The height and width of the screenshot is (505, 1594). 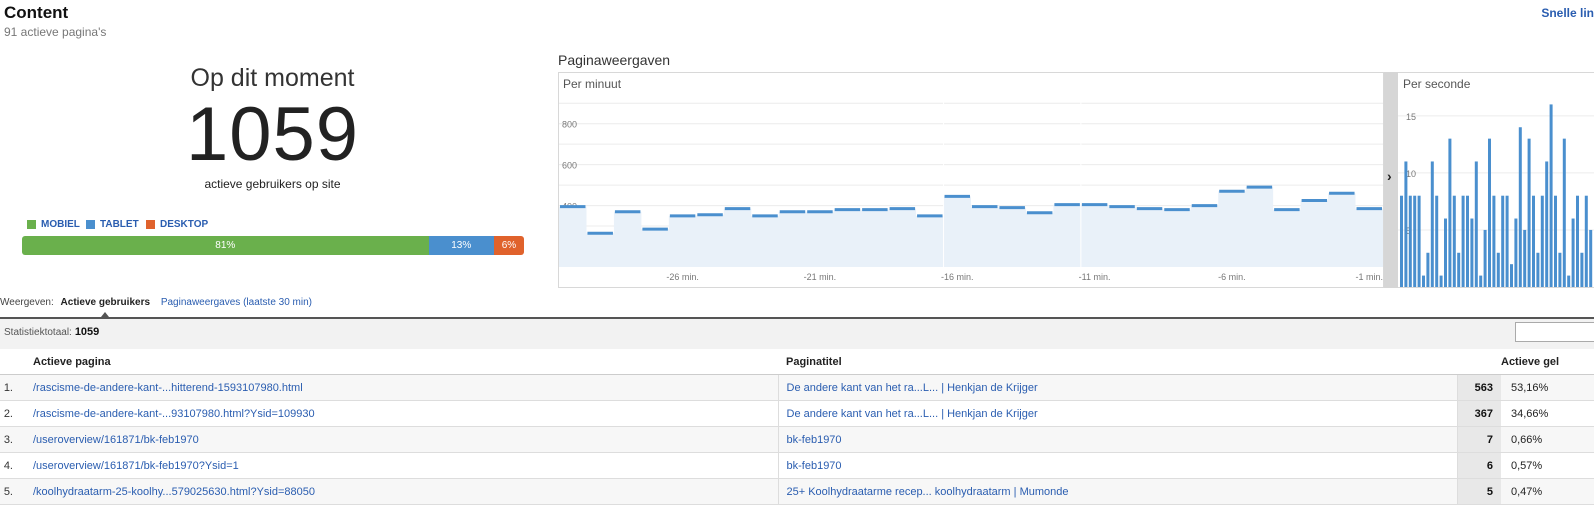 I want to click on row-count: 563, so click(x=1479, y=387).